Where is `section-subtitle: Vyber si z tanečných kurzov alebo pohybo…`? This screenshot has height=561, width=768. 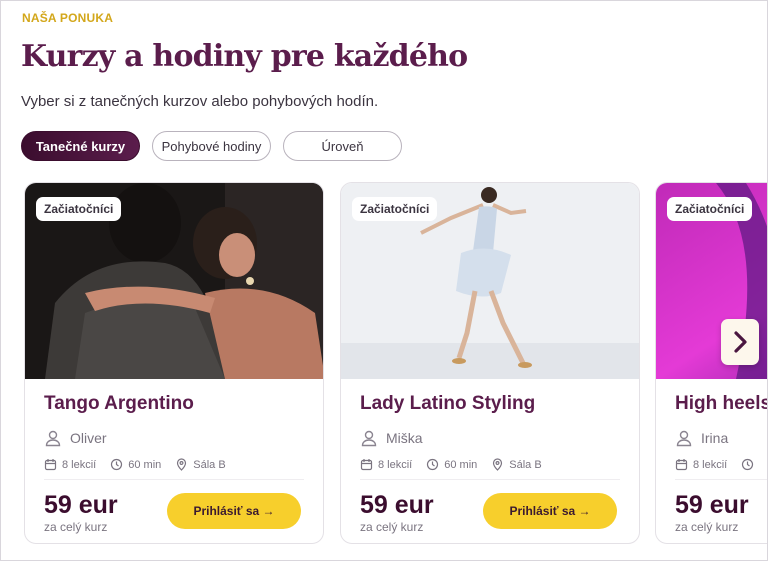 section-subtitle: Vyber si z tanečných kurzov alebo pohybo… is located at coordinates (200, 101).